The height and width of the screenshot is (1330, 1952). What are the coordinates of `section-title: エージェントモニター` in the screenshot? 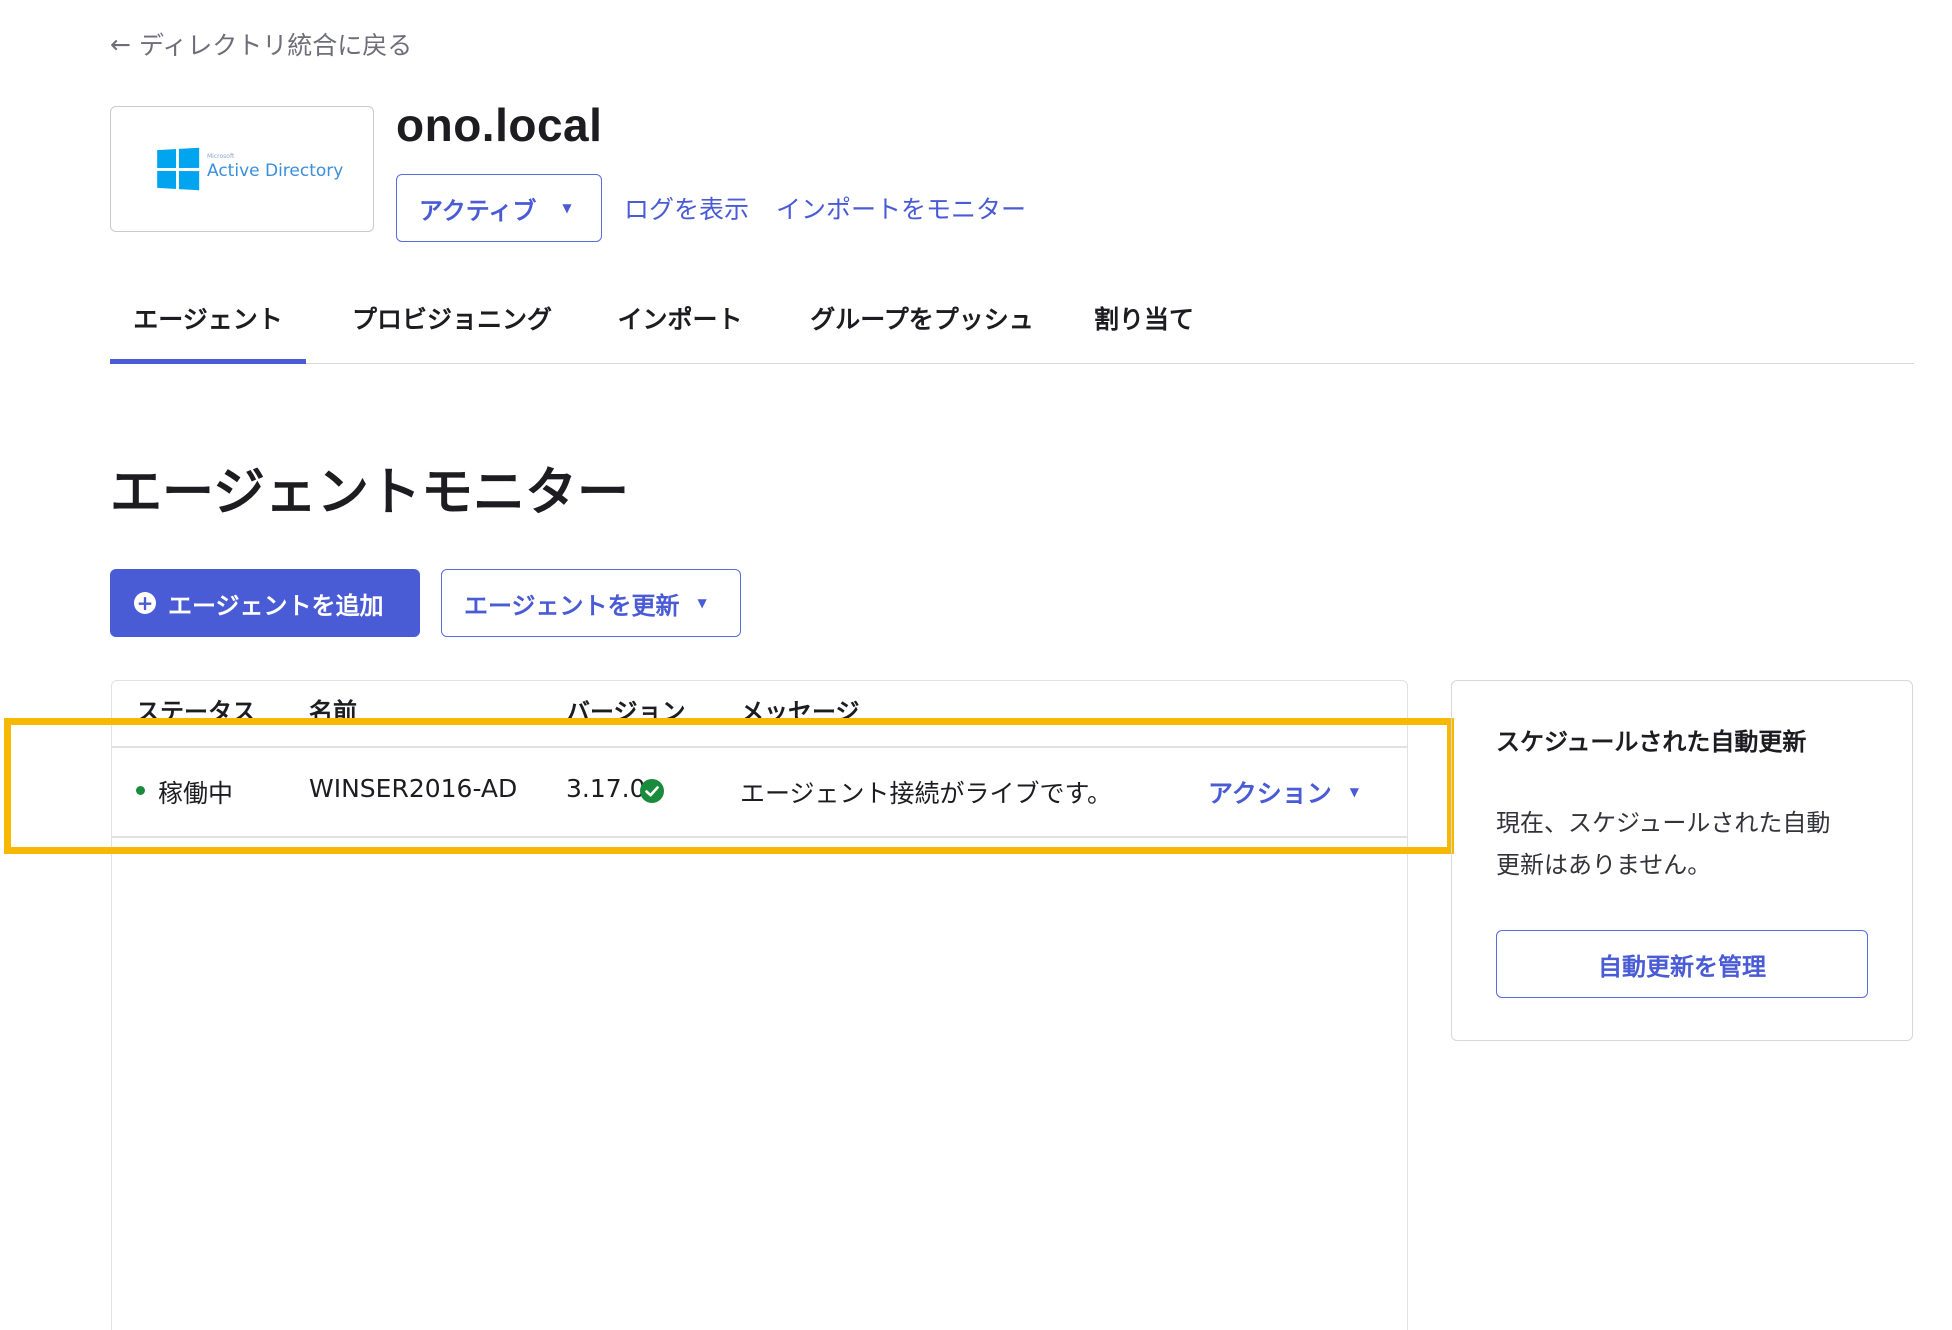 It's located at (369, 493).